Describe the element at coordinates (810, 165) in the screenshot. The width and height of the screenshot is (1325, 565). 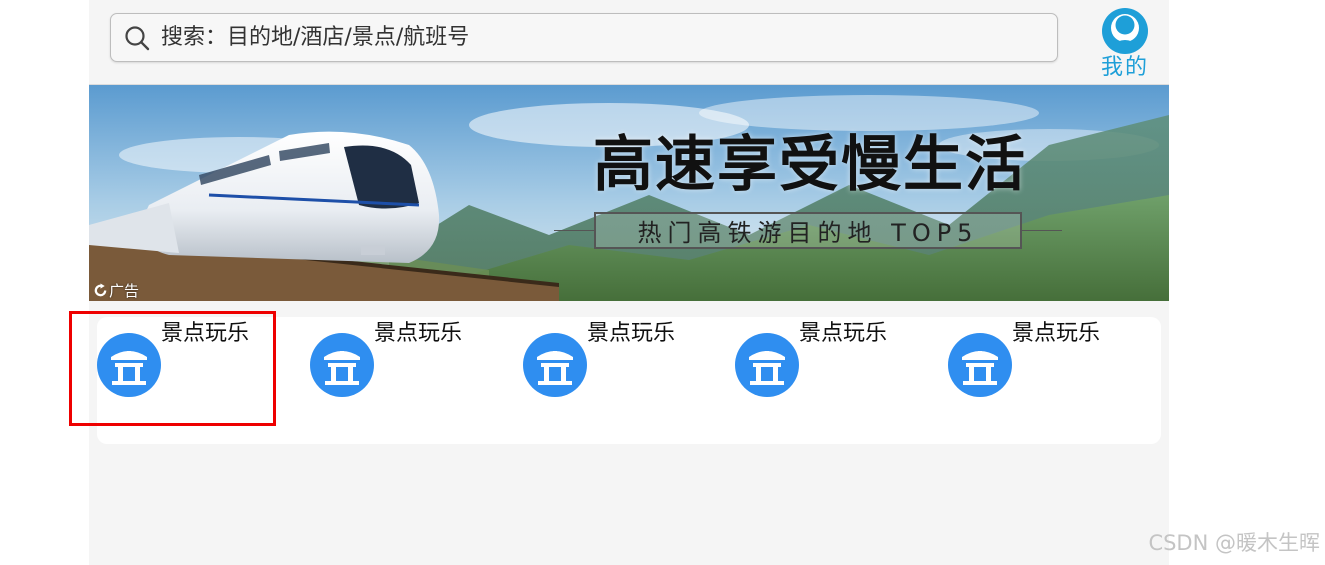
I see `banner-title: 高速享受慢生活` at that location.